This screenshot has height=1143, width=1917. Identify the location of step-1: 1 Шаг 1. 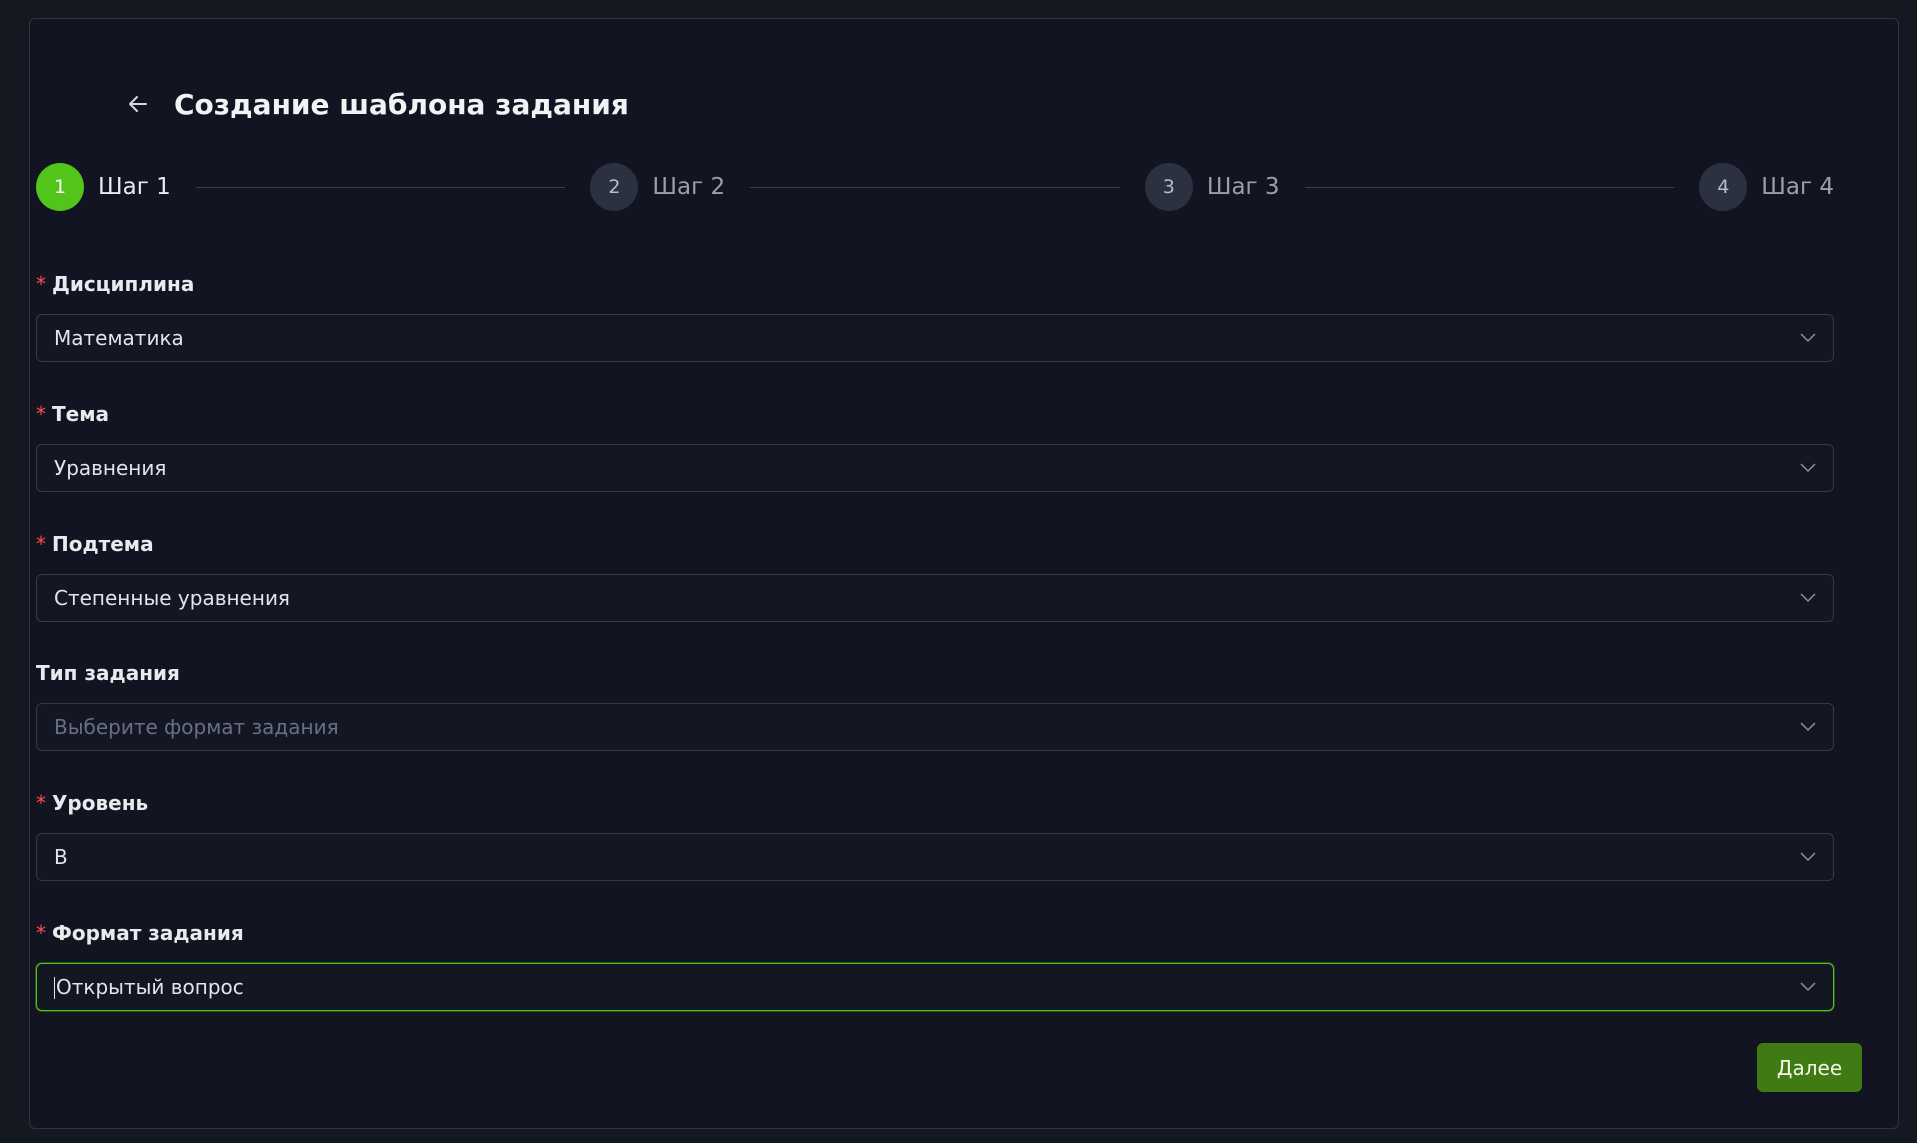
(103, 187).